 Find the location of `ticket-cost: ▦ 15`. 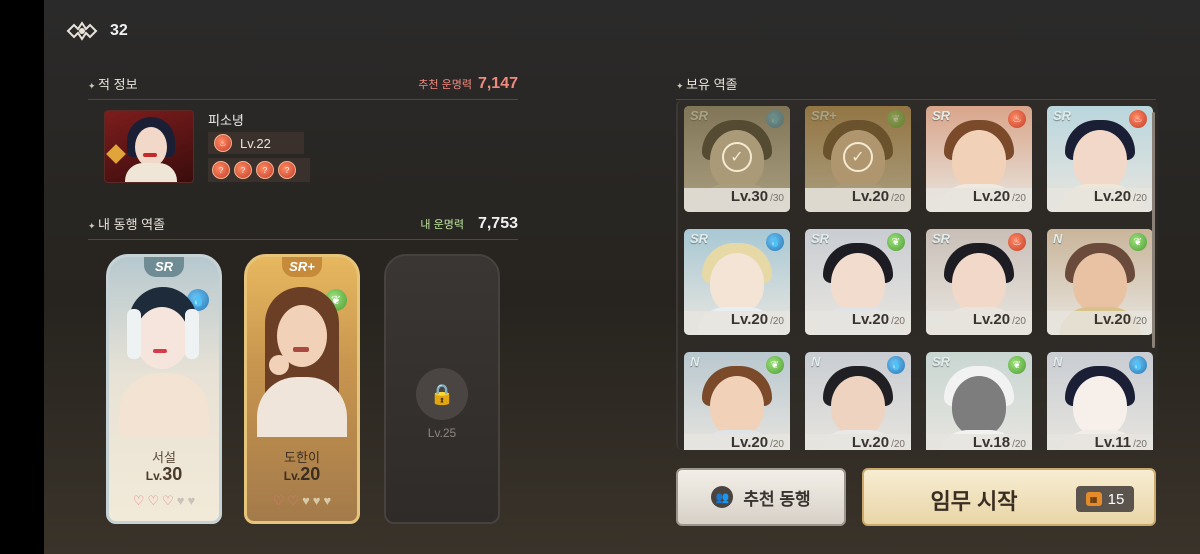

ticket-cost: ▦ 15 is located at coordinates (1105, 499).